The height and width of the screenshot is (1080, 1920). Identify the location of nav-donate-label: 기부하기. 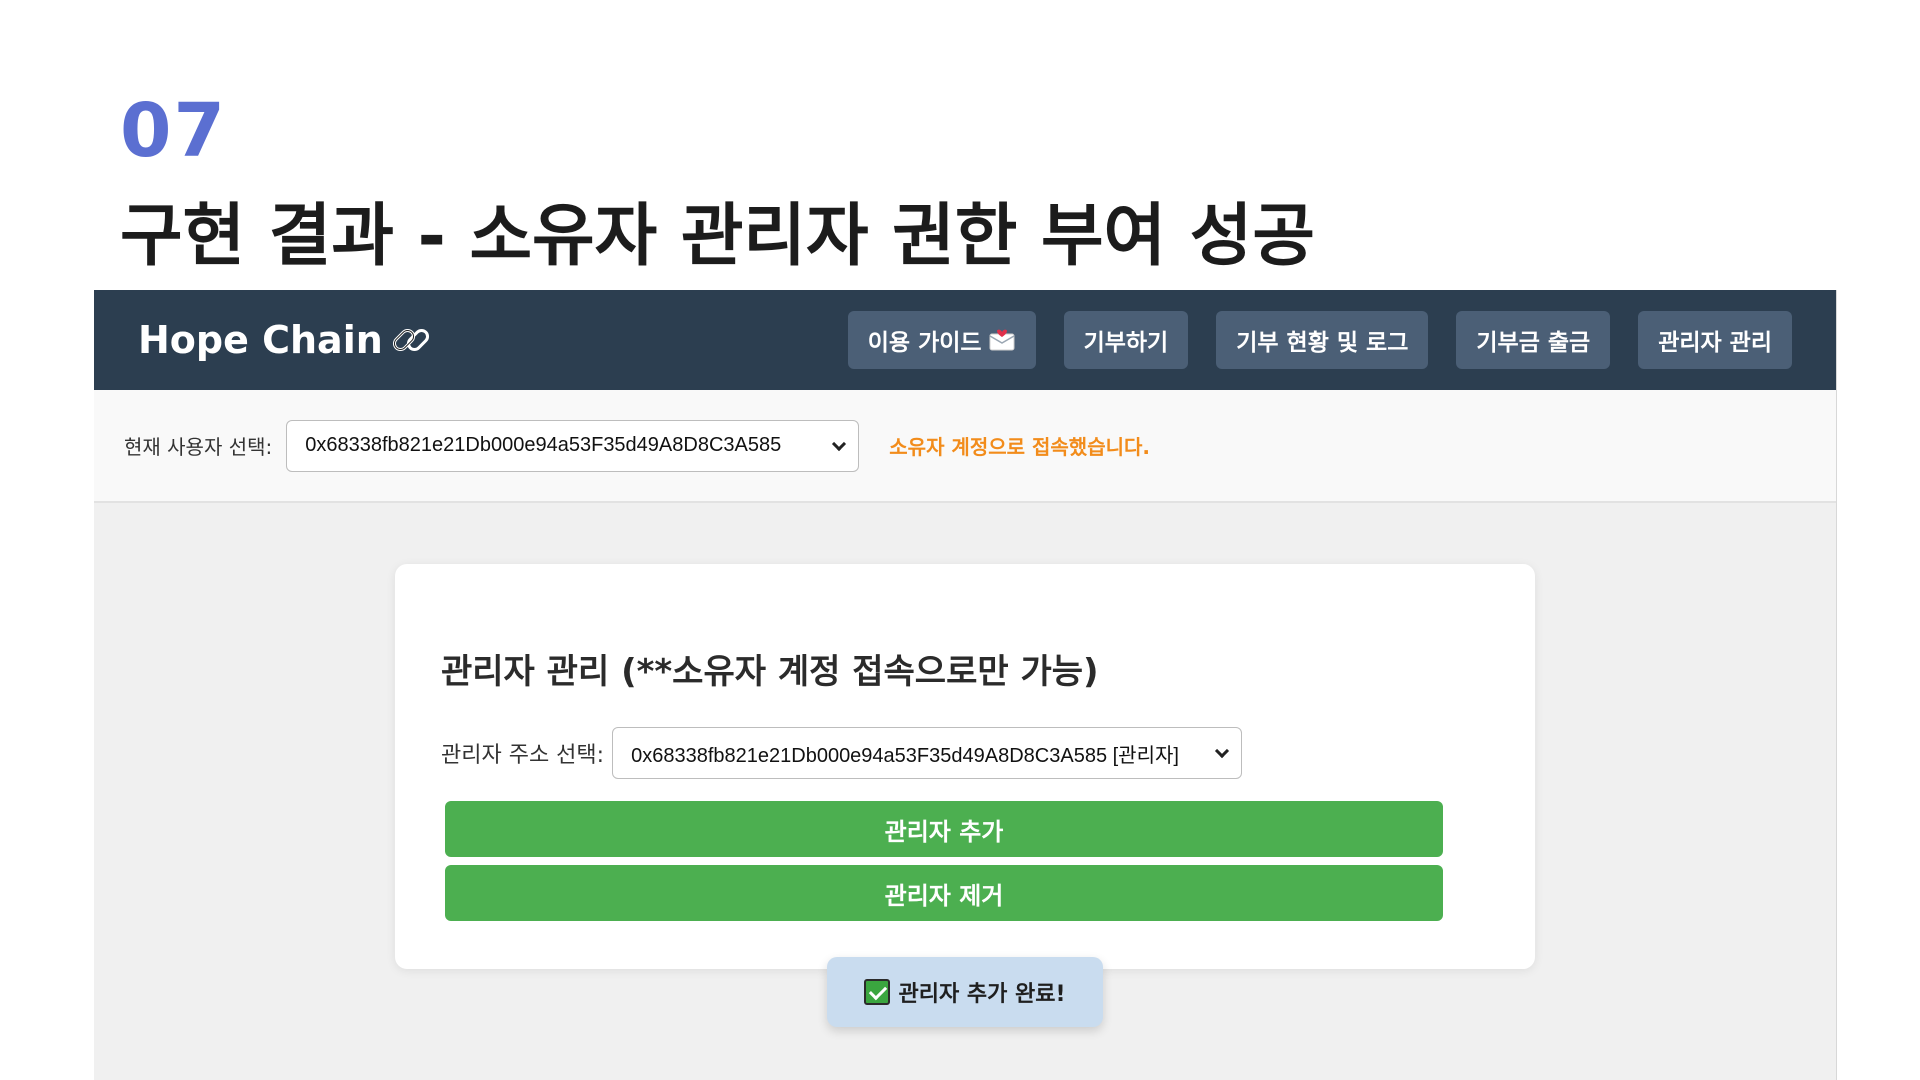
(1126, 343).